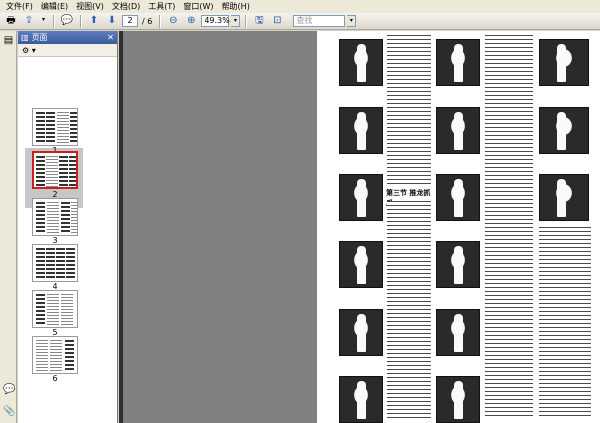 The height and width of the screenshot is (423, 600). I want to click on pages-panel-title: 页面, so click(39, 37).